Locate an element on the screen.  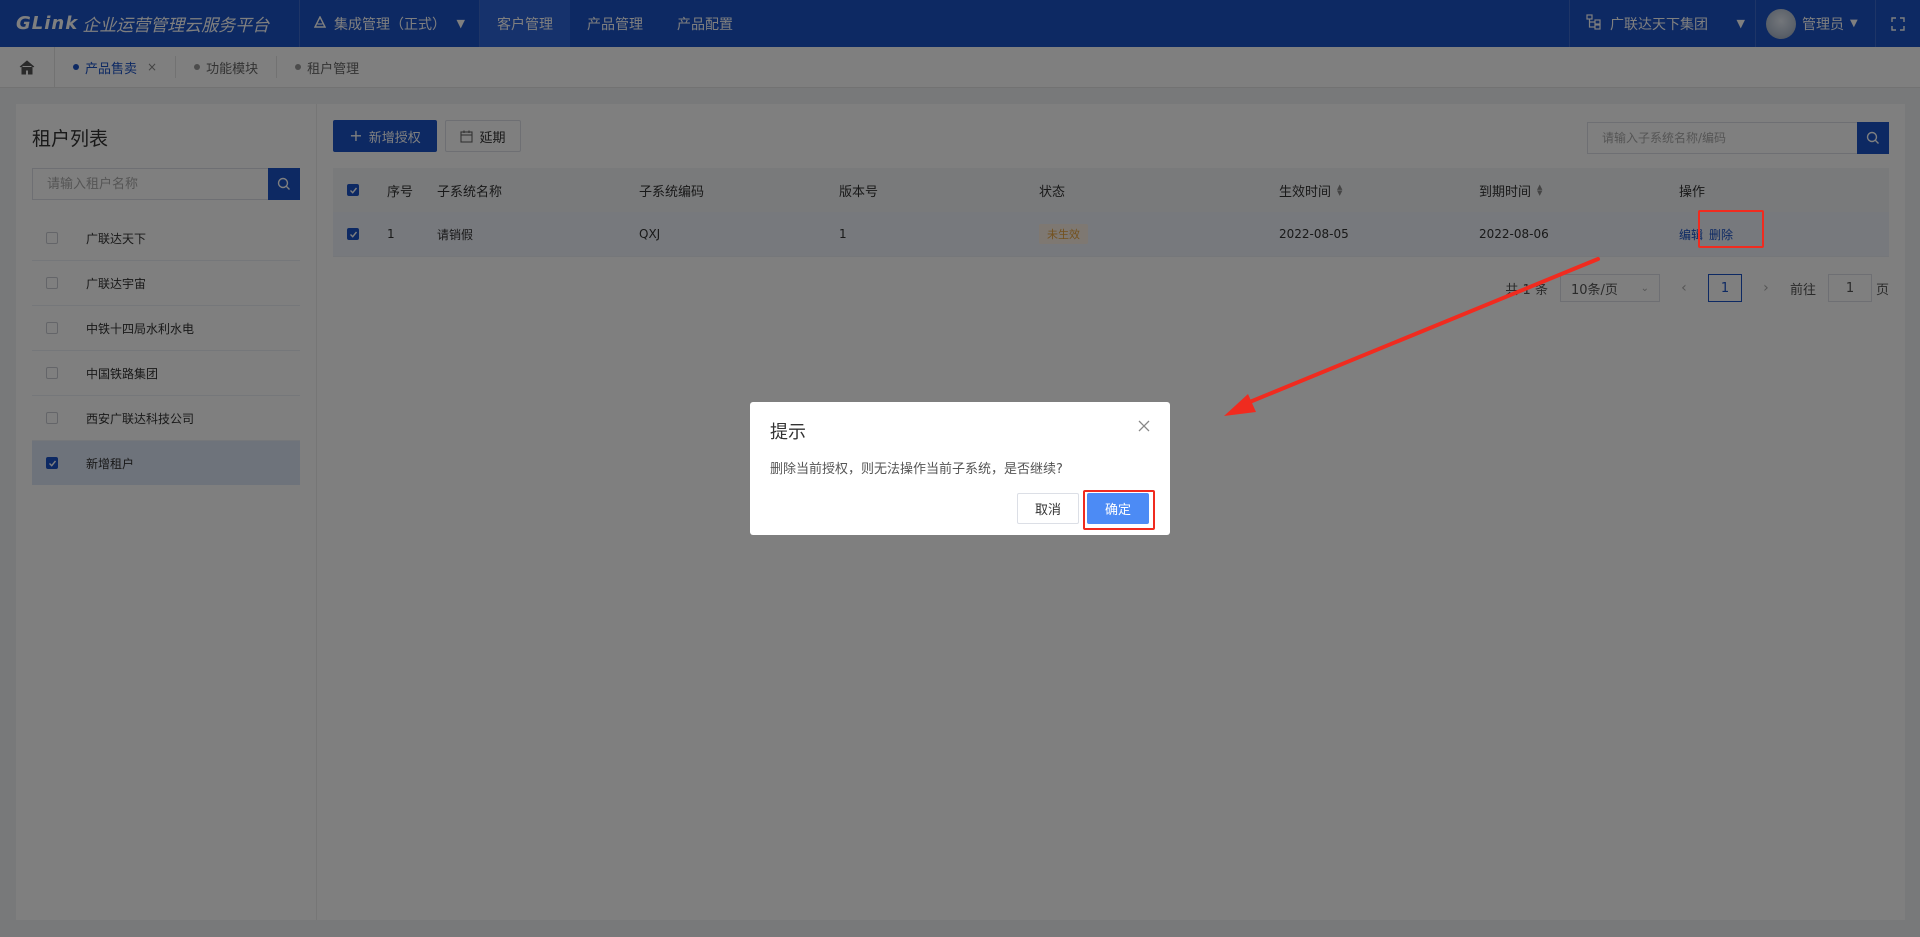
confirm-highlight-box is located at coordinates (1119, 510).